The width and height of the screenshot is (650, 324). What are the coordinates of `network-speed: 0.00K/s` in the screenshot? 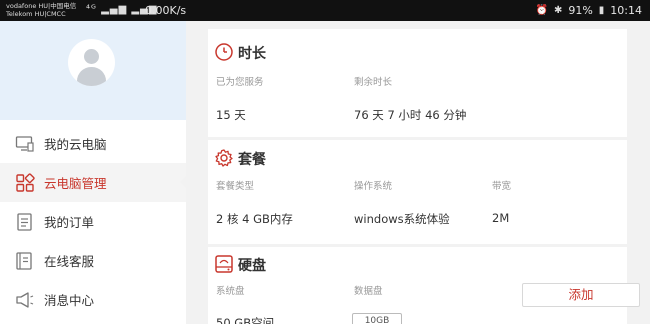 It's located at (166, 10).